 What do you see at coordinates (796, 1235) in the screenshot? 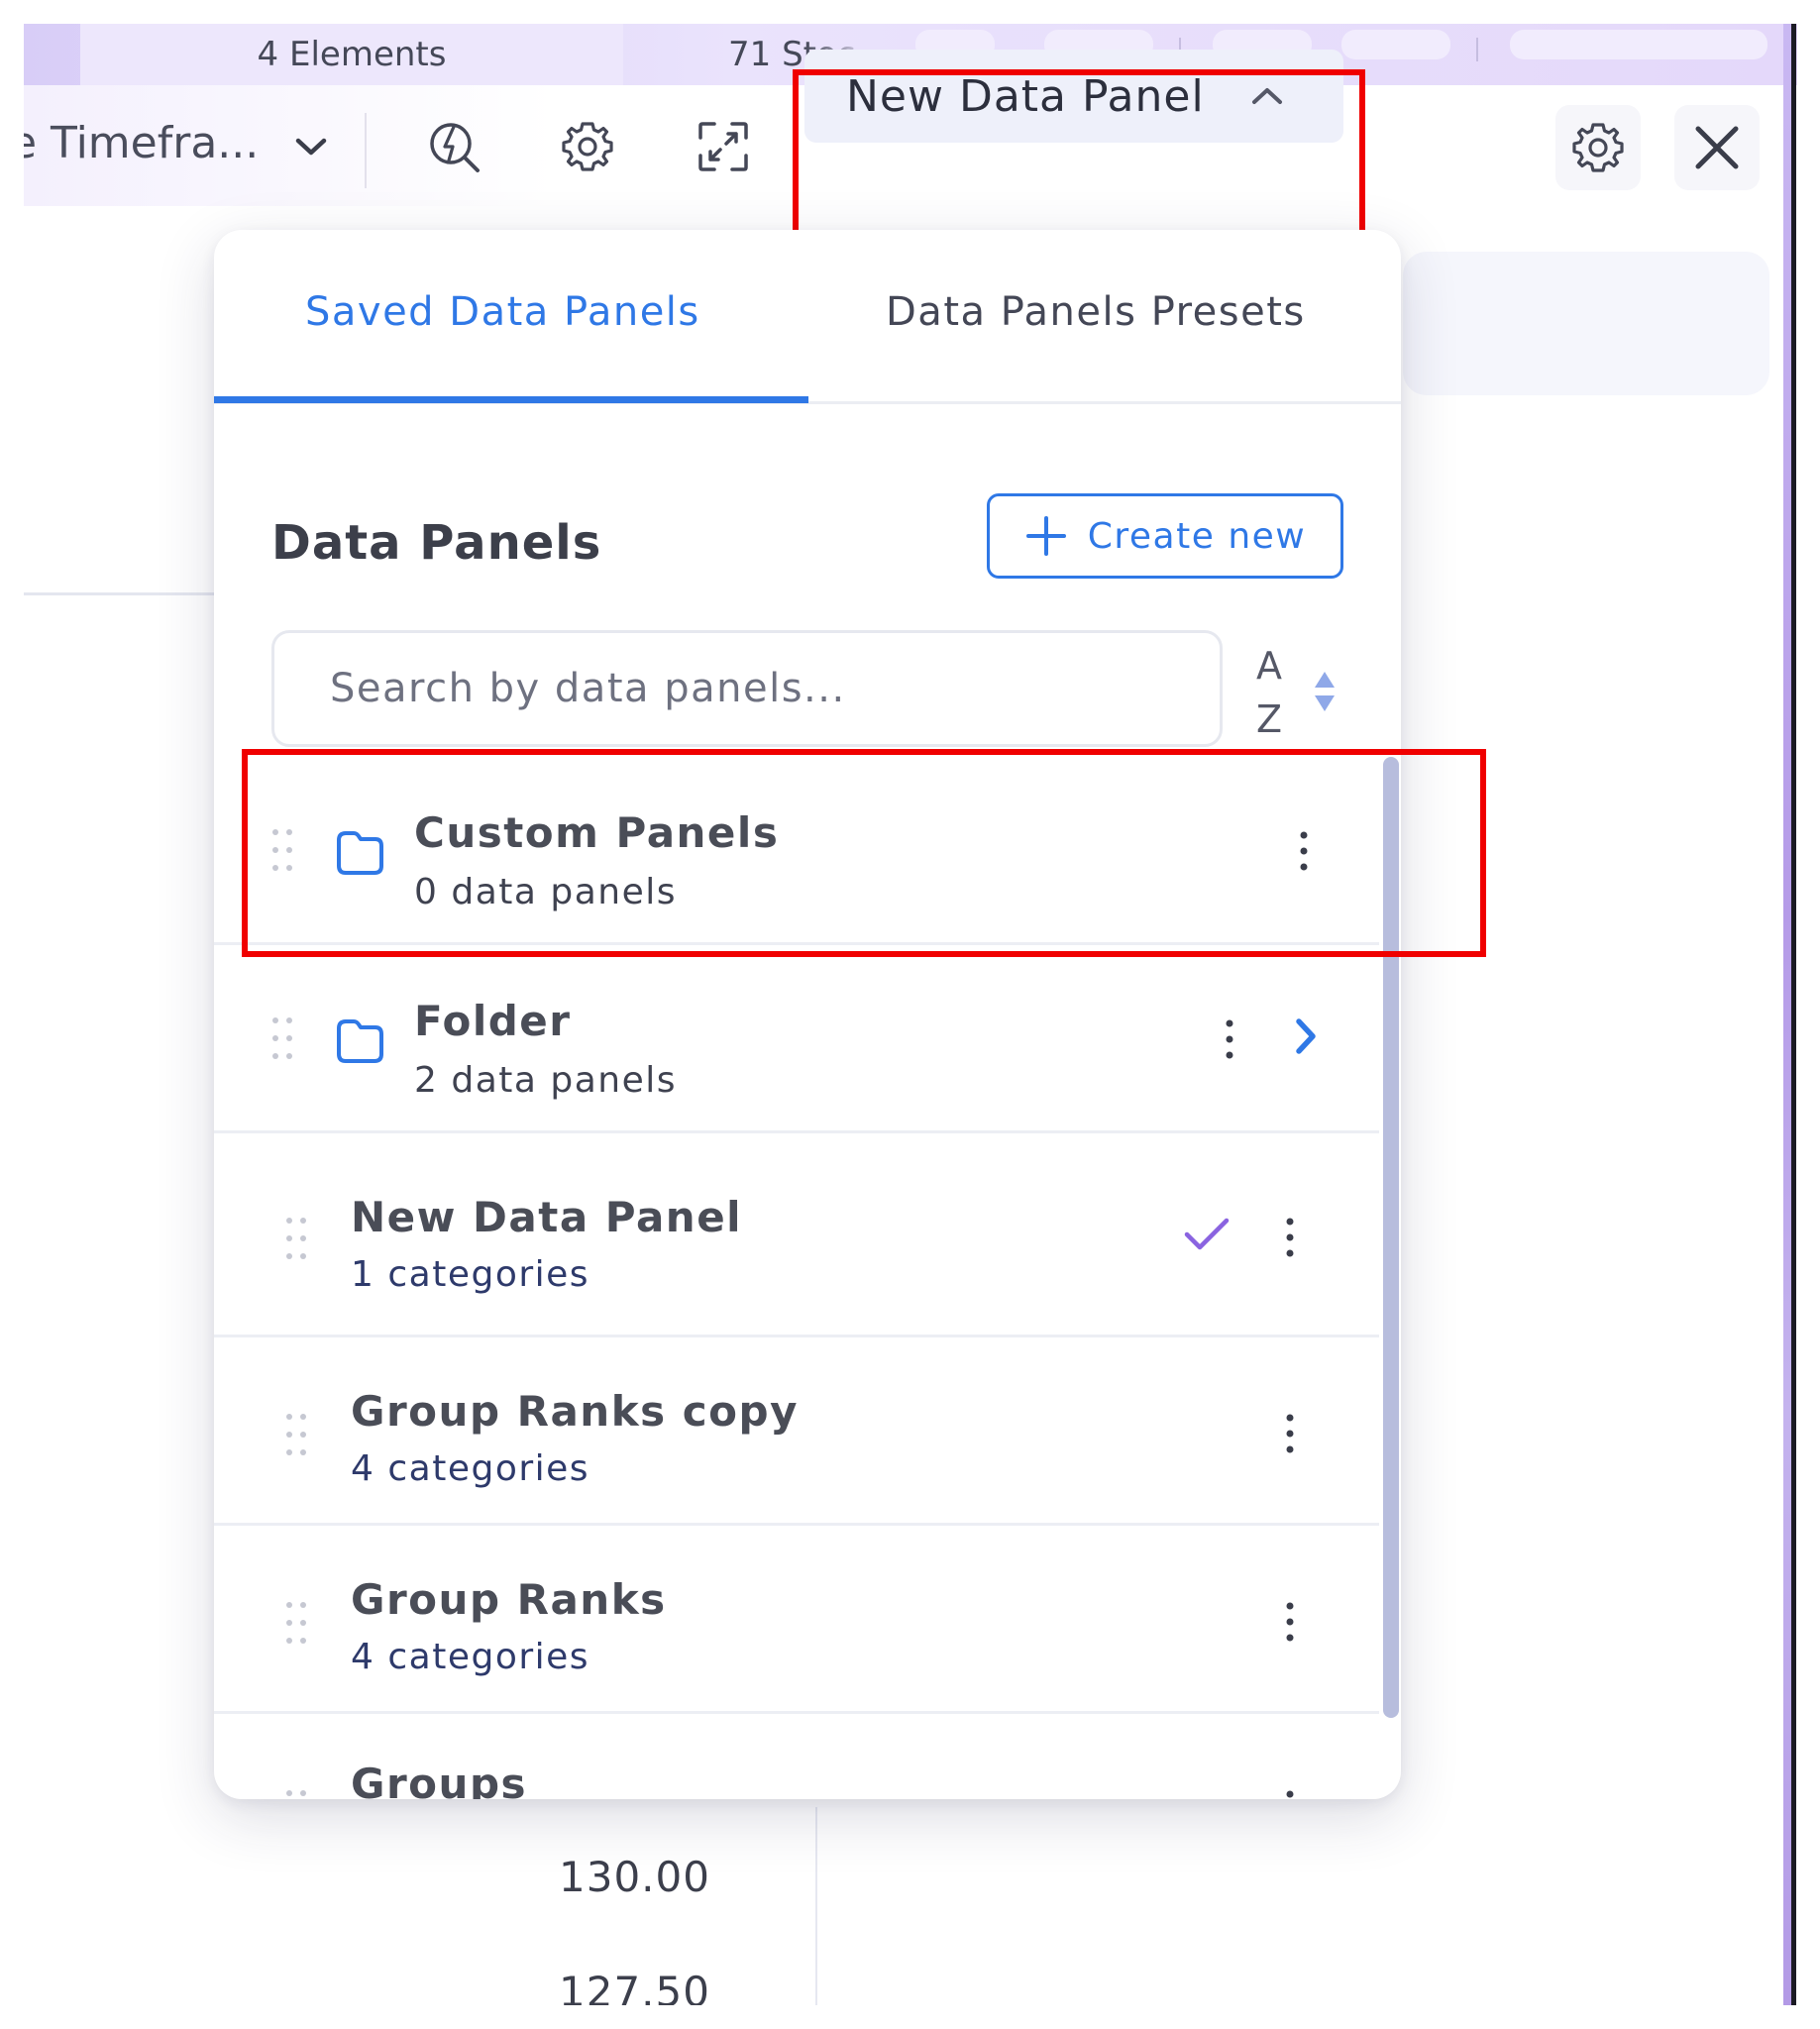
I see `data-panel-row: New Data Panel 1 categories` at bounding box center [796, 1235].